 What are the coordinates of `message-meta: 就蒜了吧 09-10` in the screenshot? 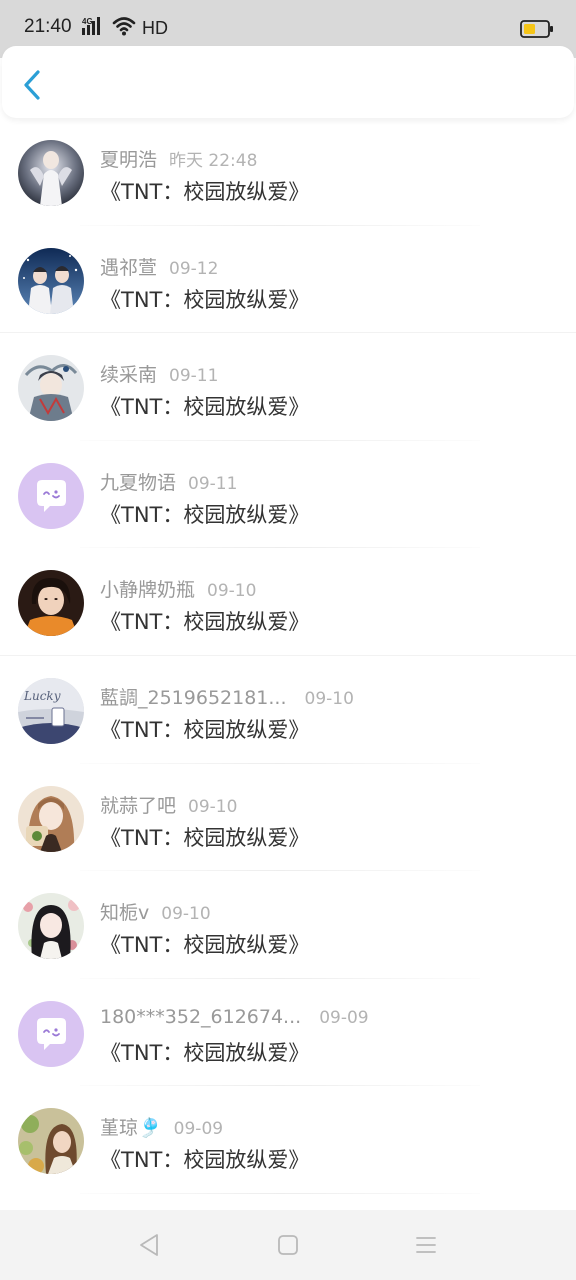 It's located at (168, 804).